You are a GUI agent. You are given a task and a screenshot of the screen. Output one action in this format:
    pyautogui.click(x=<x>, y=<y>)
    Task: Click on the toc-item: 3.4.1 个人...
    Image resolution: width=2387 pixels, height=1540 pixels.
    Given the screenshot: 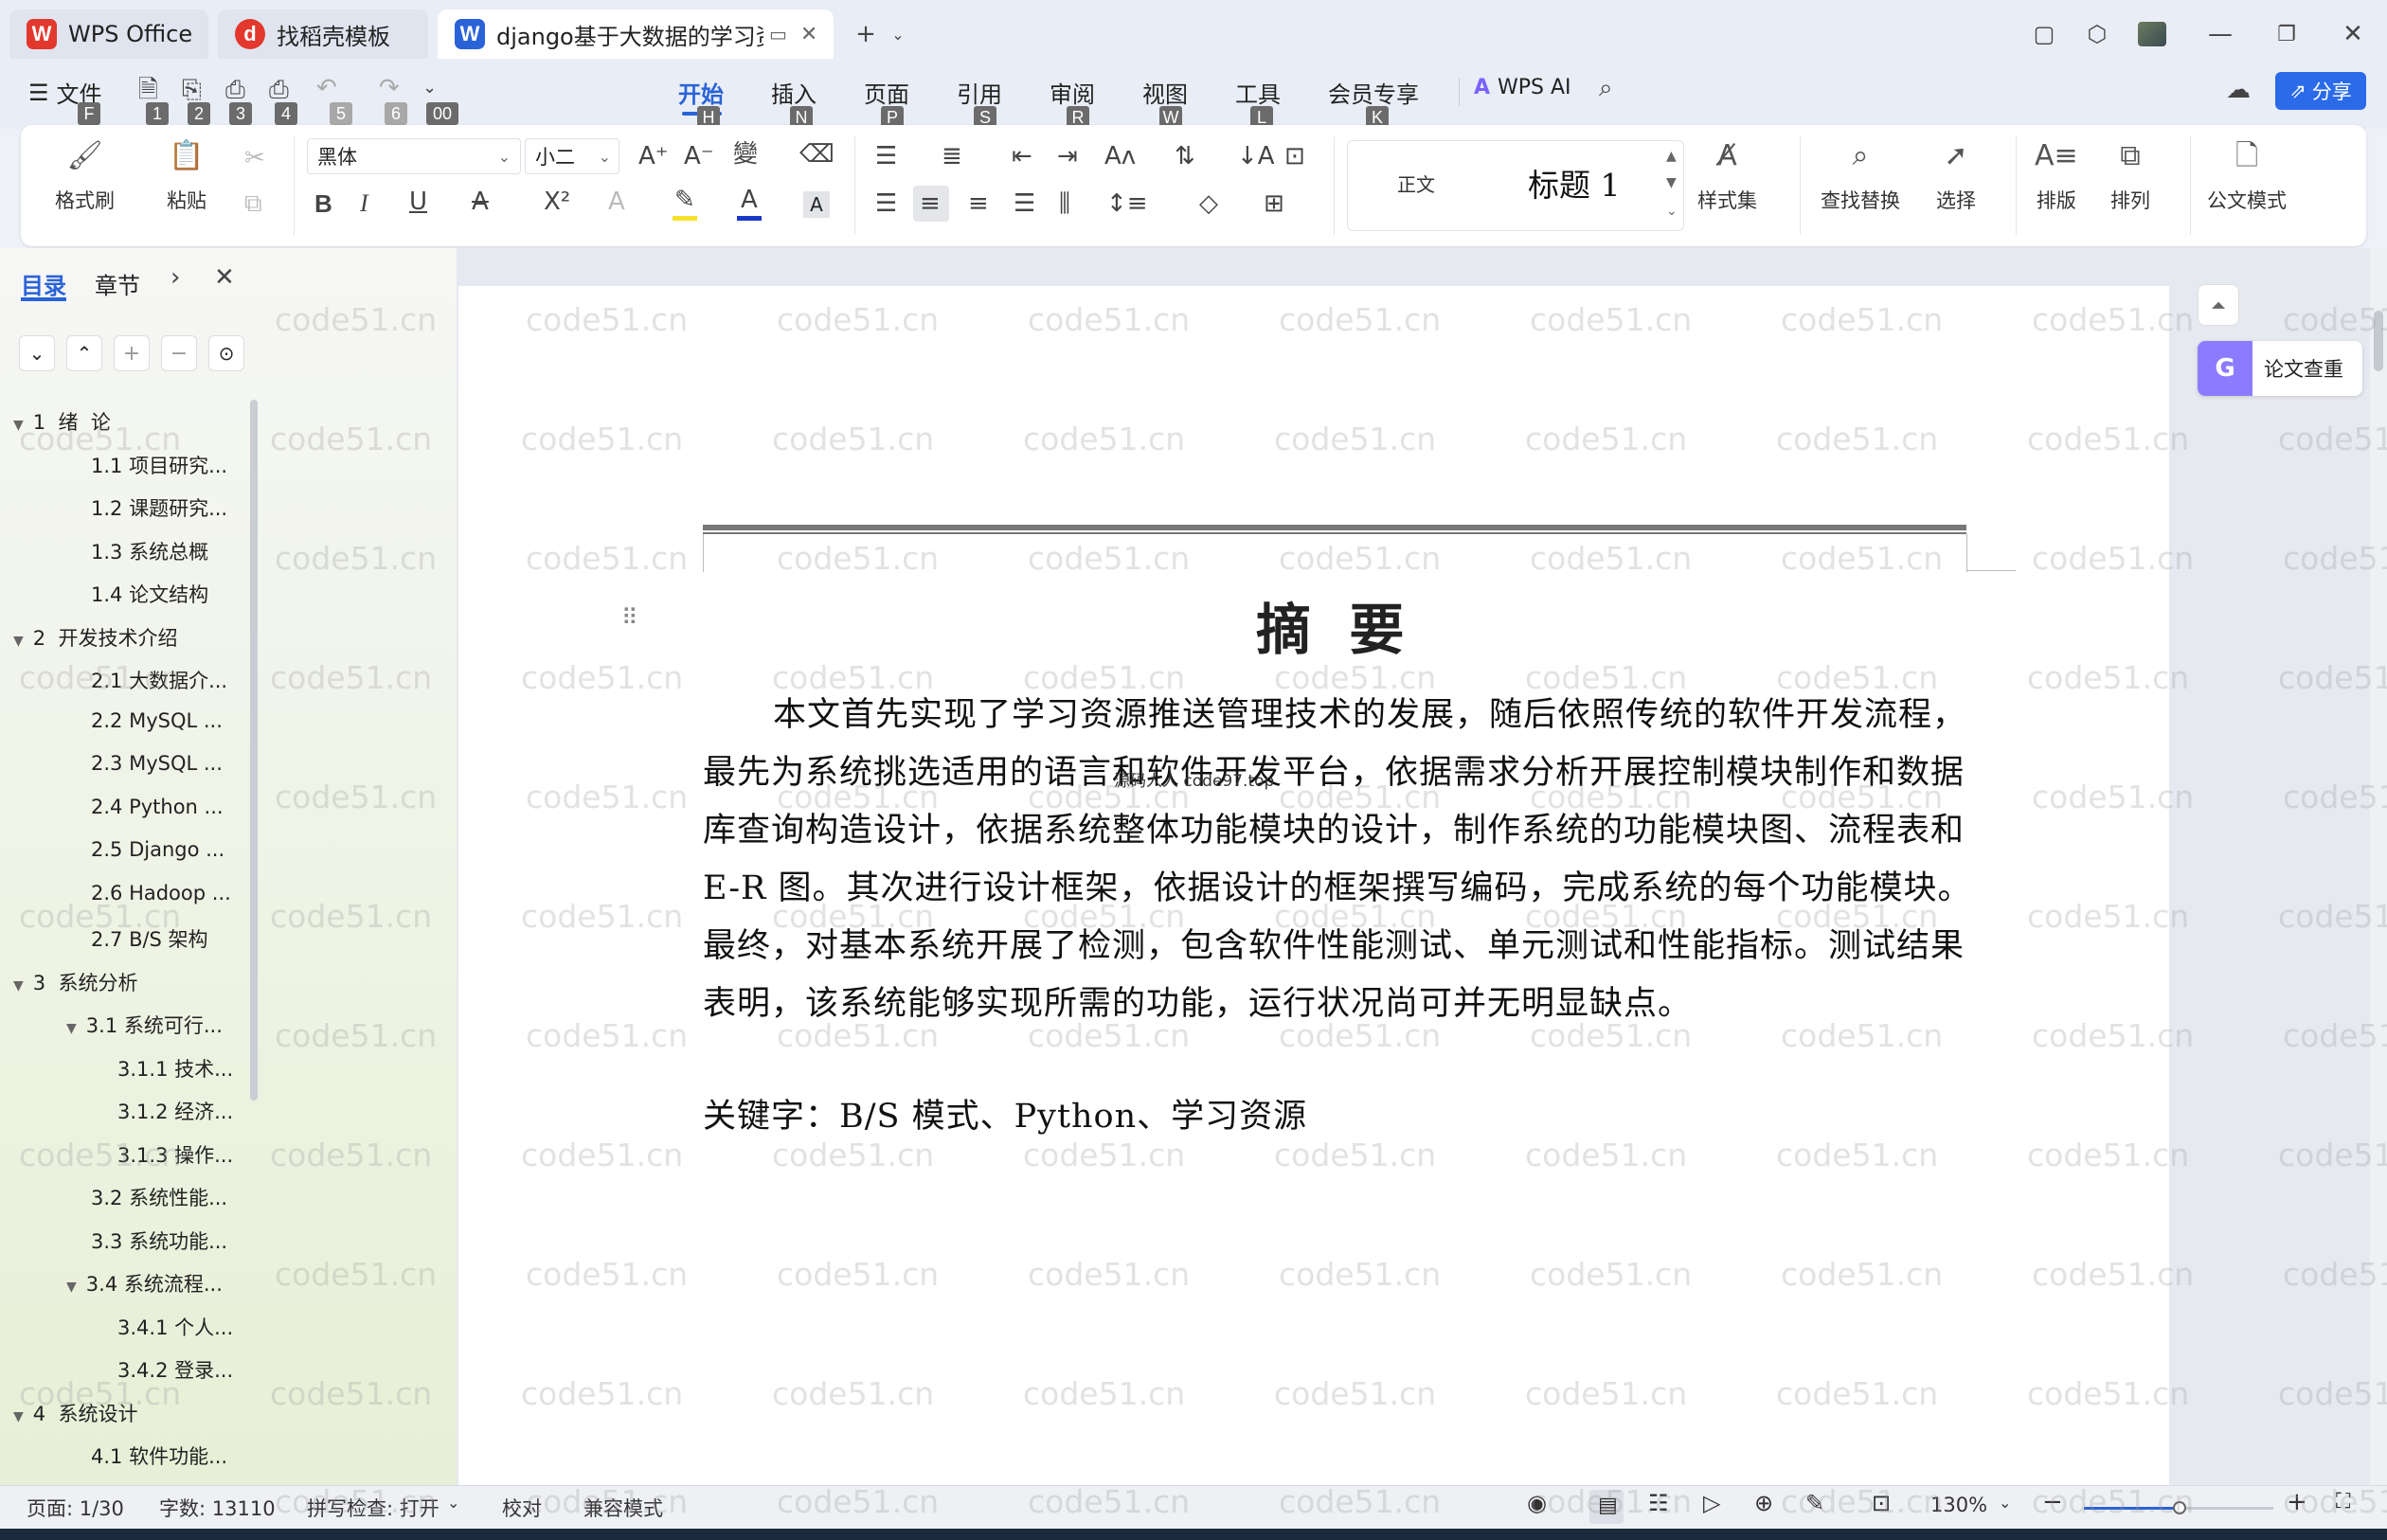 What is the action you would take?
    pyautogui.click(x=175, y=1327)
    